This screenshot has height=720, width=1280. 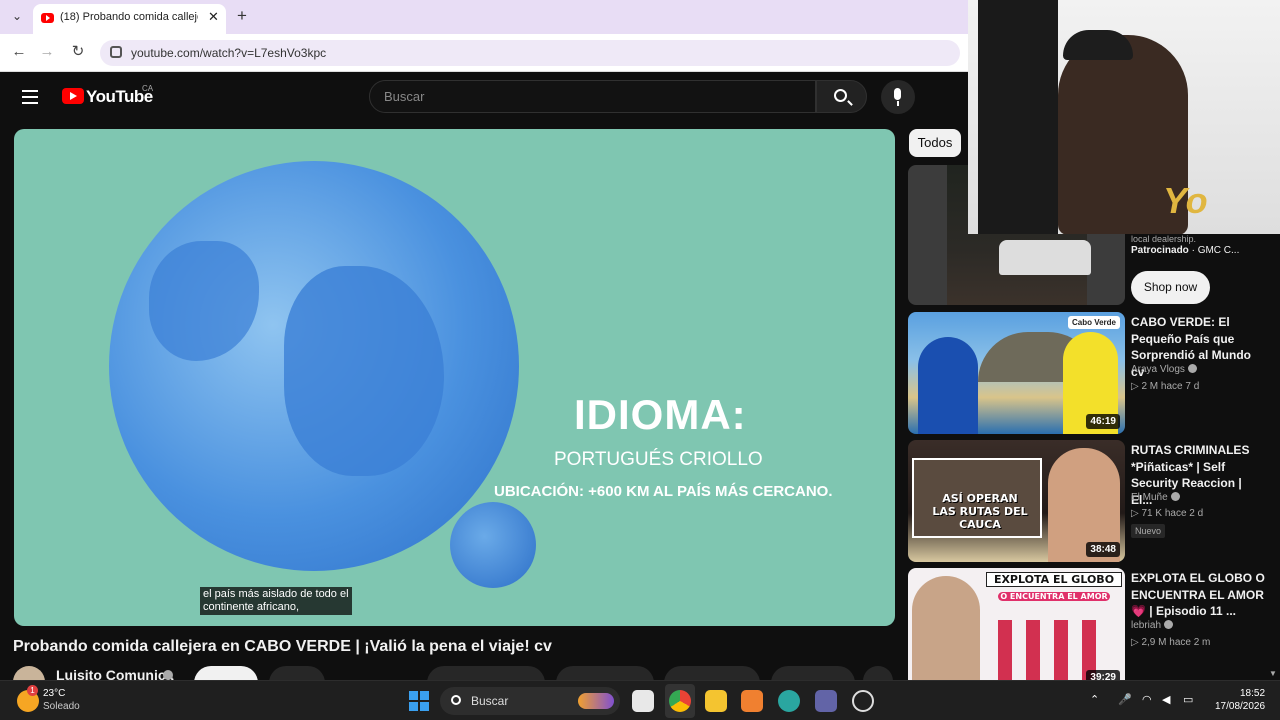 I want to click on ad-car-image, so click(x=1045, y=257).